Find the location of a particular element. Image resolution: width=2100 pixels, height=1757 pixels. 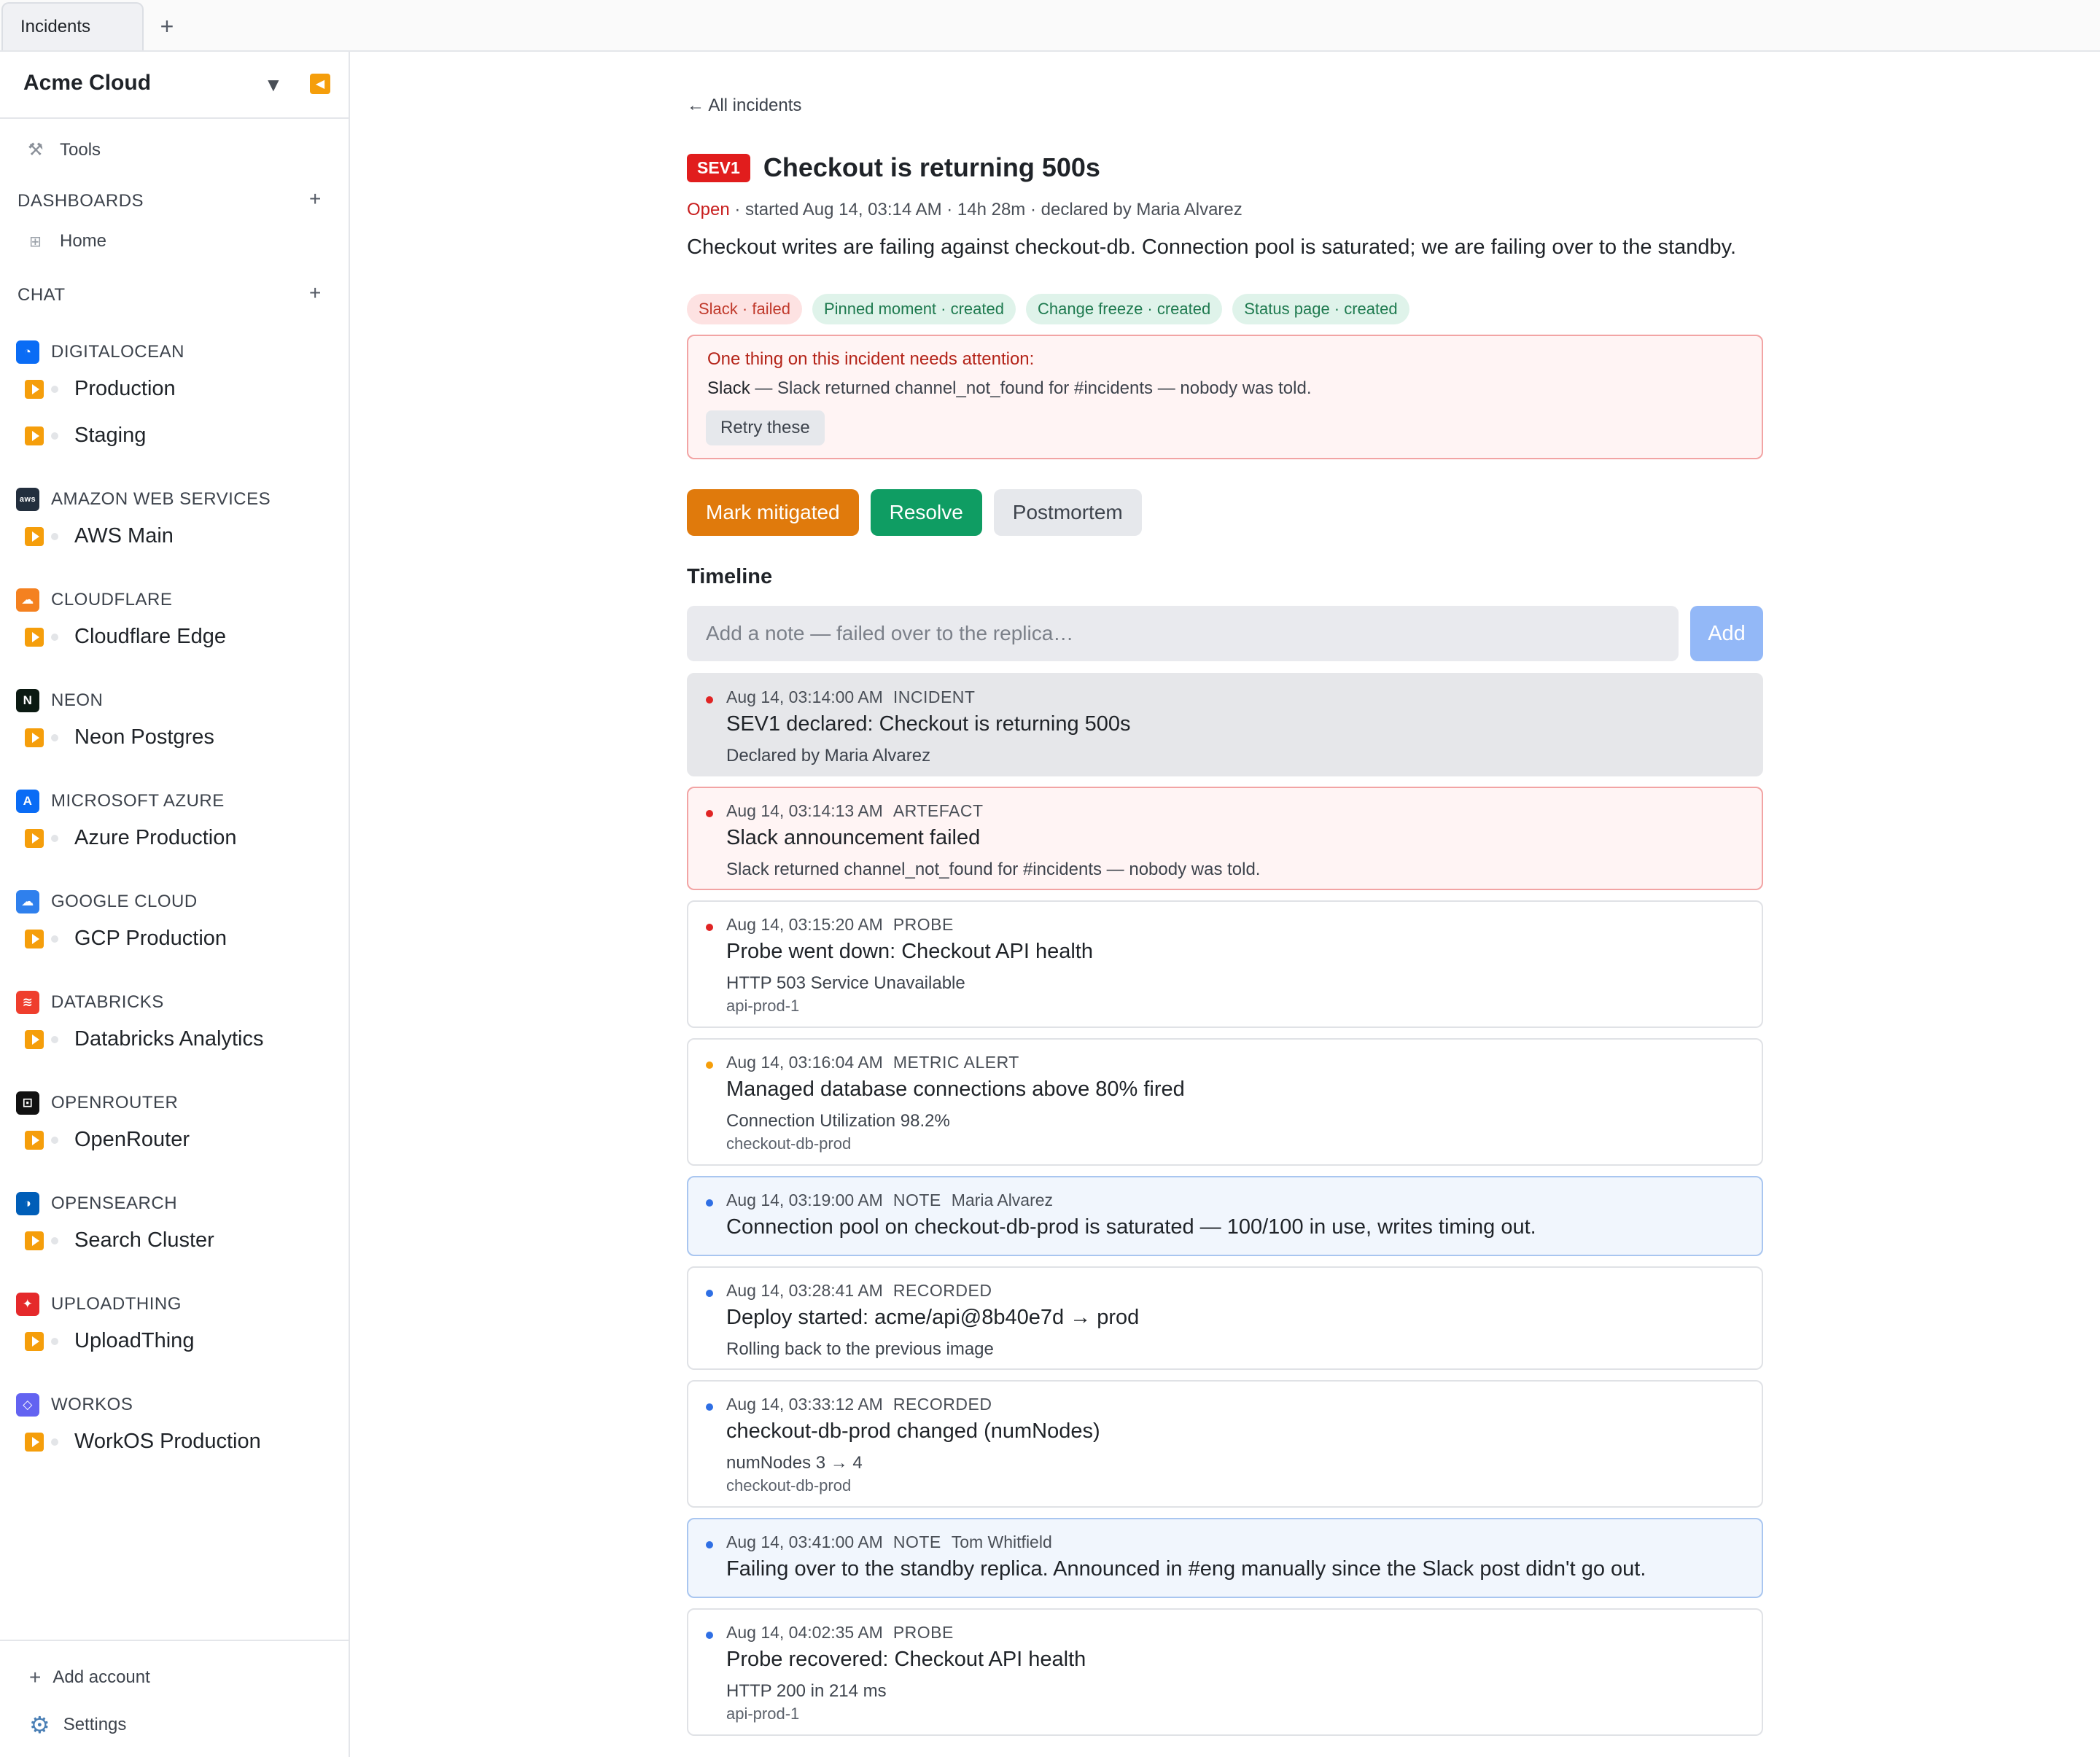

sidebar-item-connection: Search Cluster is located at coordinates (119, 1240).